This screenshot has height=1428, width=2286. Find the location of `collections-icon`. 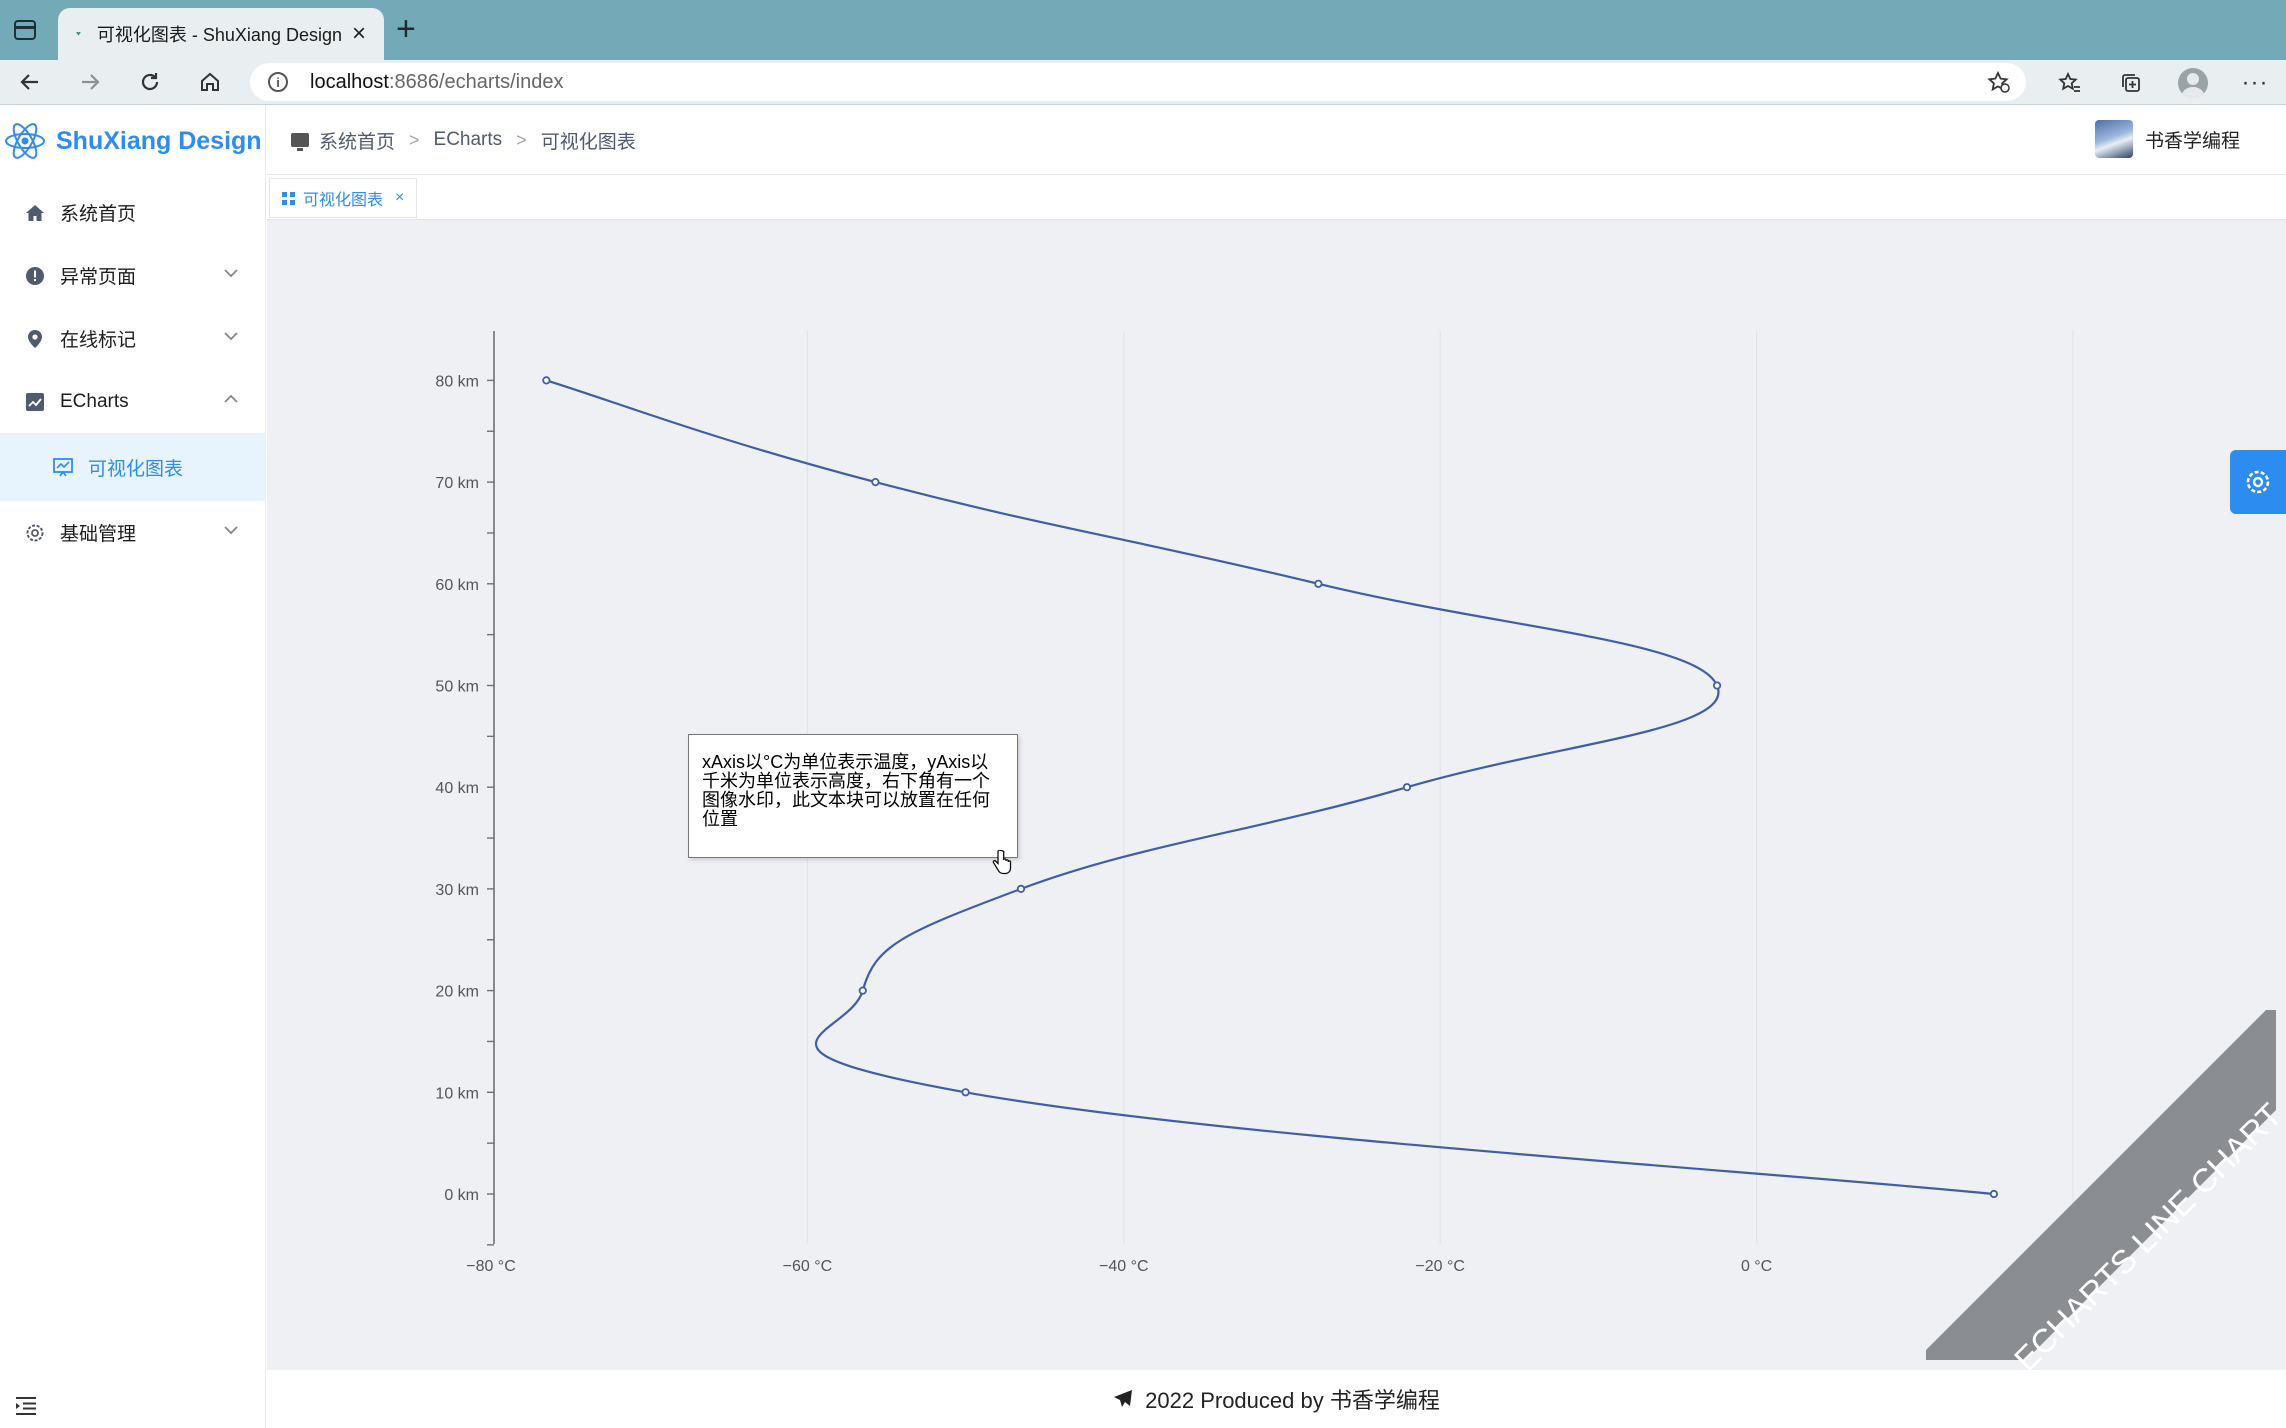

collections-icon is located at coordinates (2131, 83).